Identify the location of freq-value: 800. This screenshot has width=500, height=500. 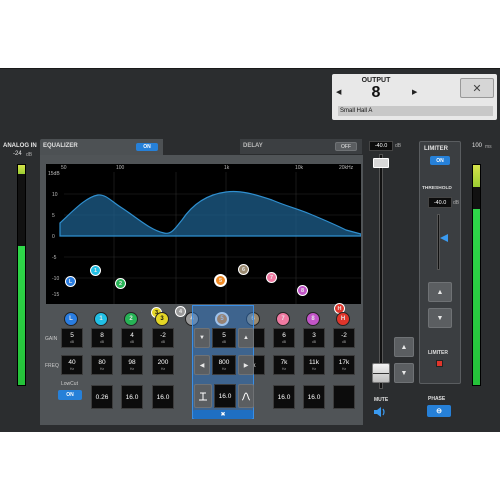
(224, 362).